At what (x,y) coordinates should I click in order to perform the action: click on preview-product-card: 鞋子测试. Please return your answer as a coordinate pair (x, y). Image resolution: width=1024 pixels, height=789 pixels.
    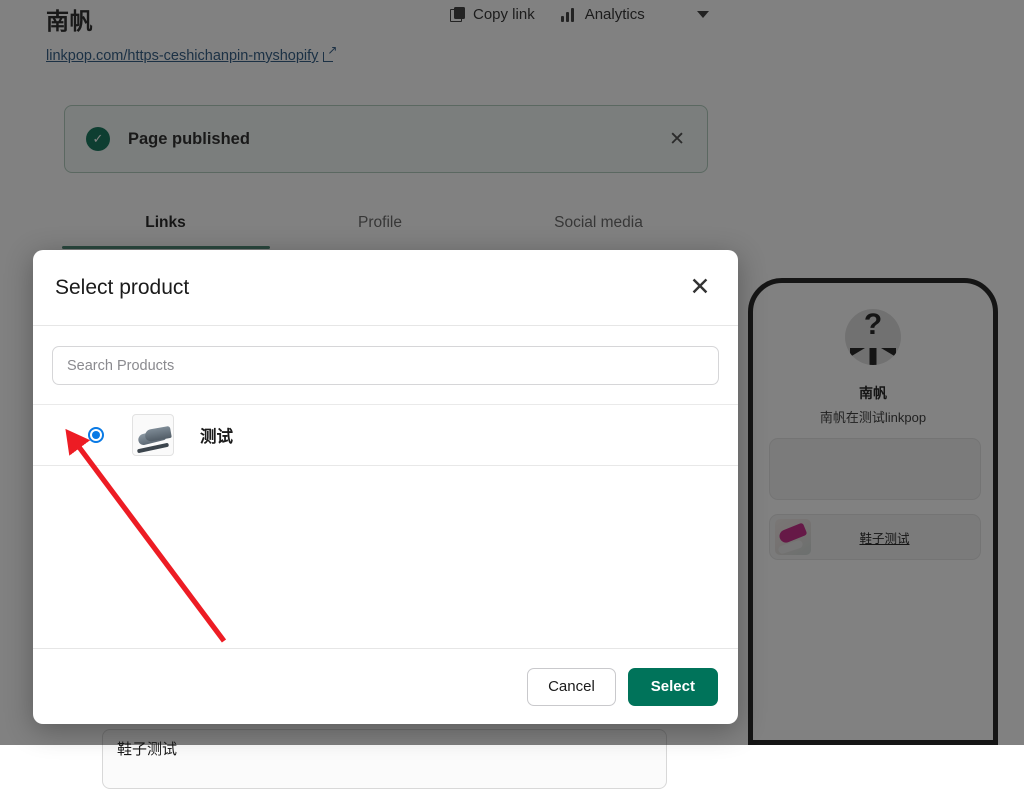
    Looking at the image, I should click on (875, 537).